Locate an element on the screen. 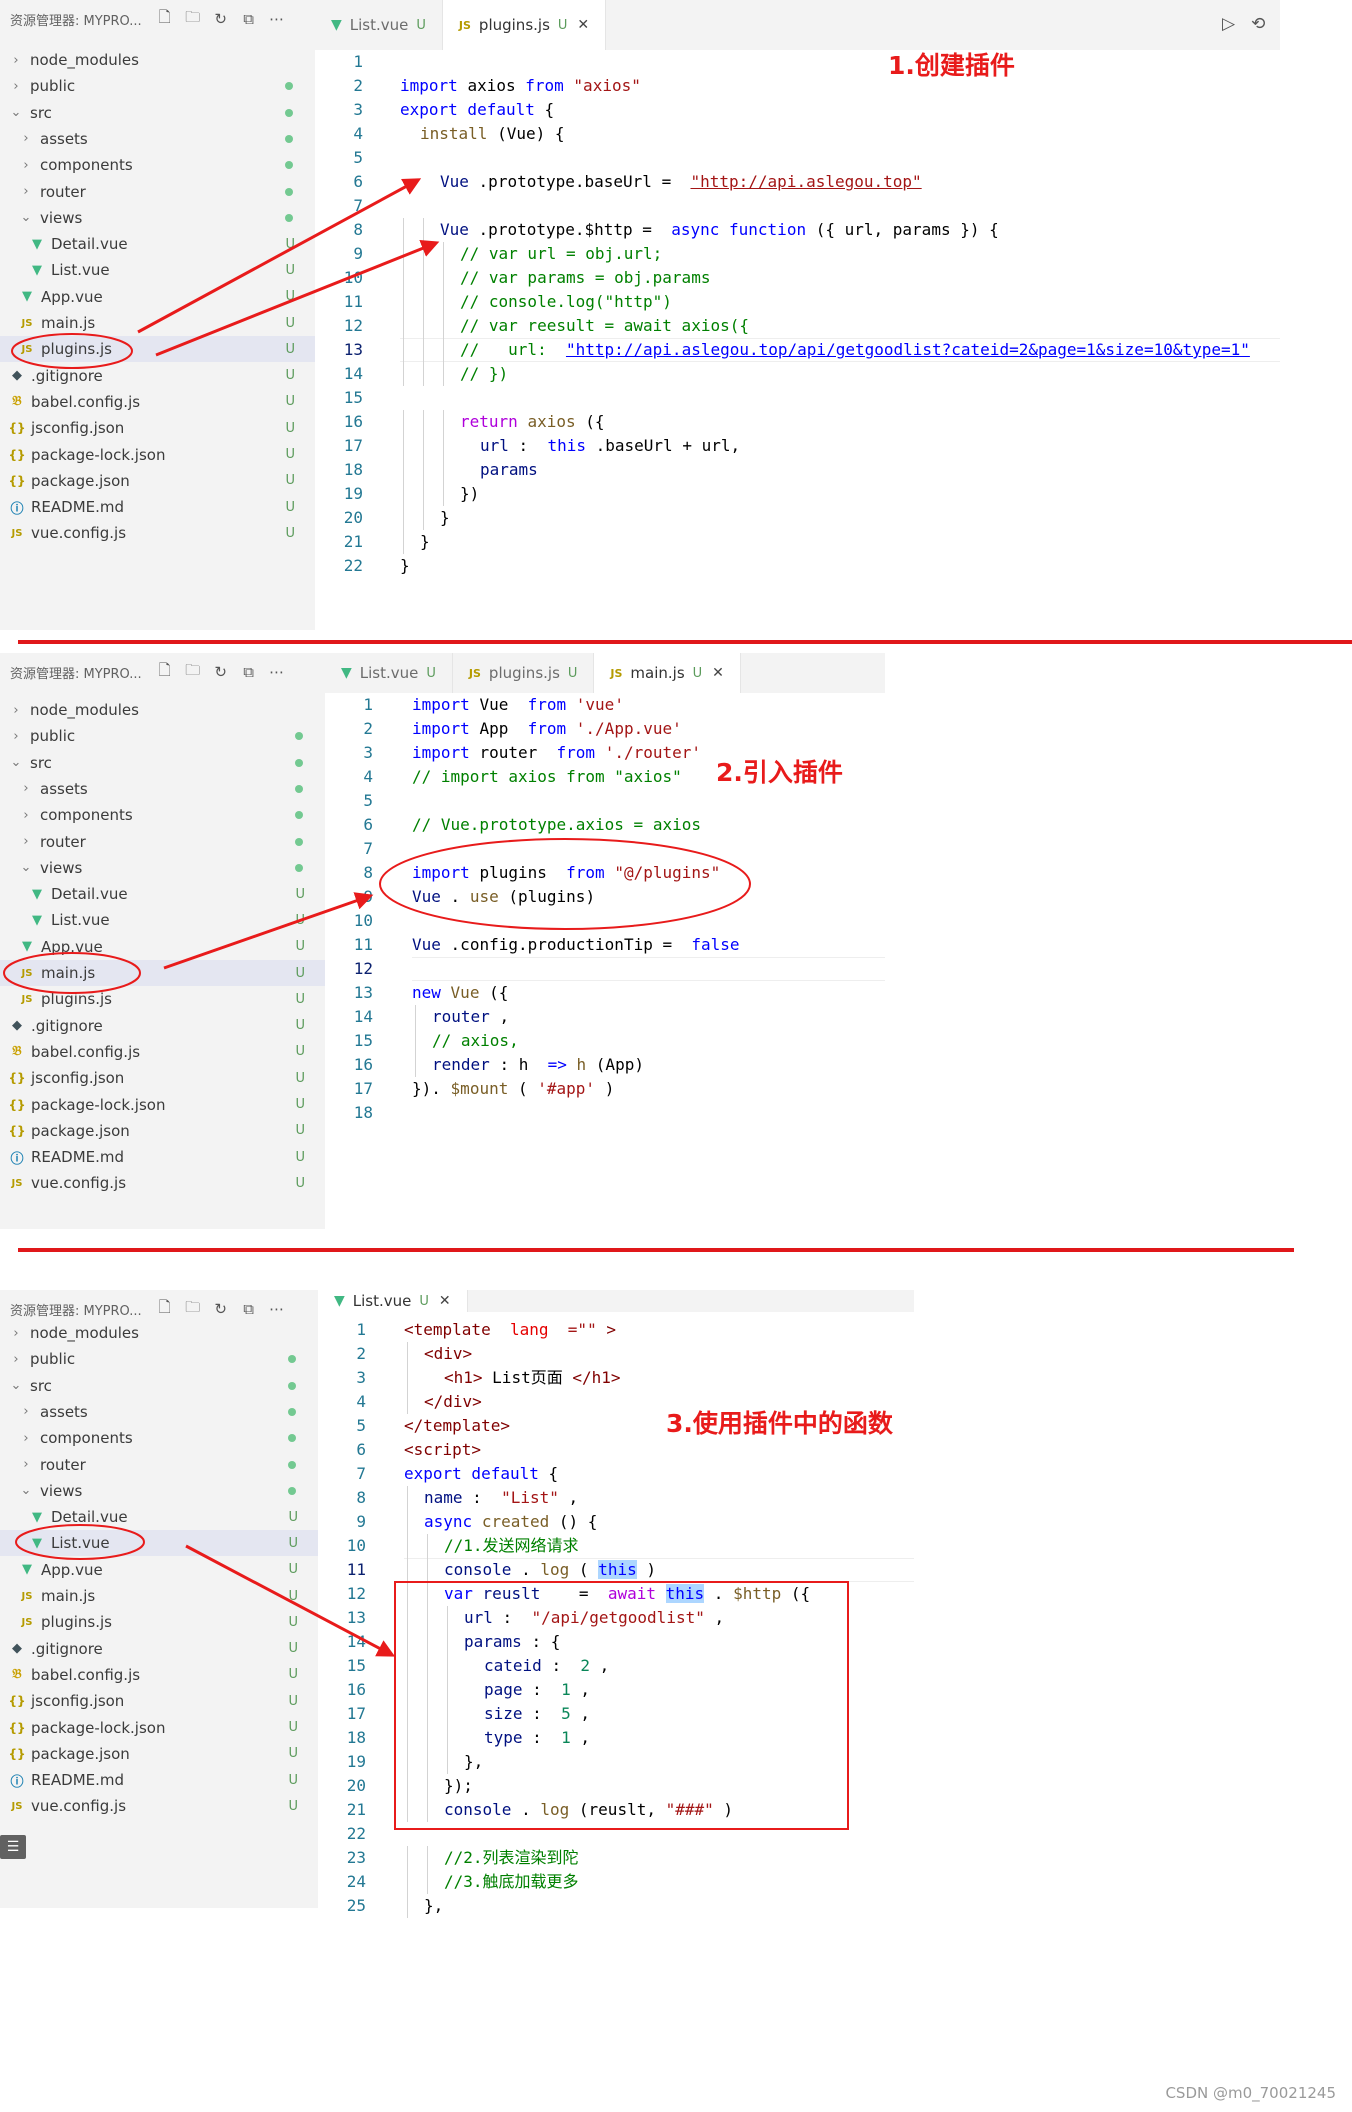  run-icon: ▷ is located at coordinates (1228, 24).